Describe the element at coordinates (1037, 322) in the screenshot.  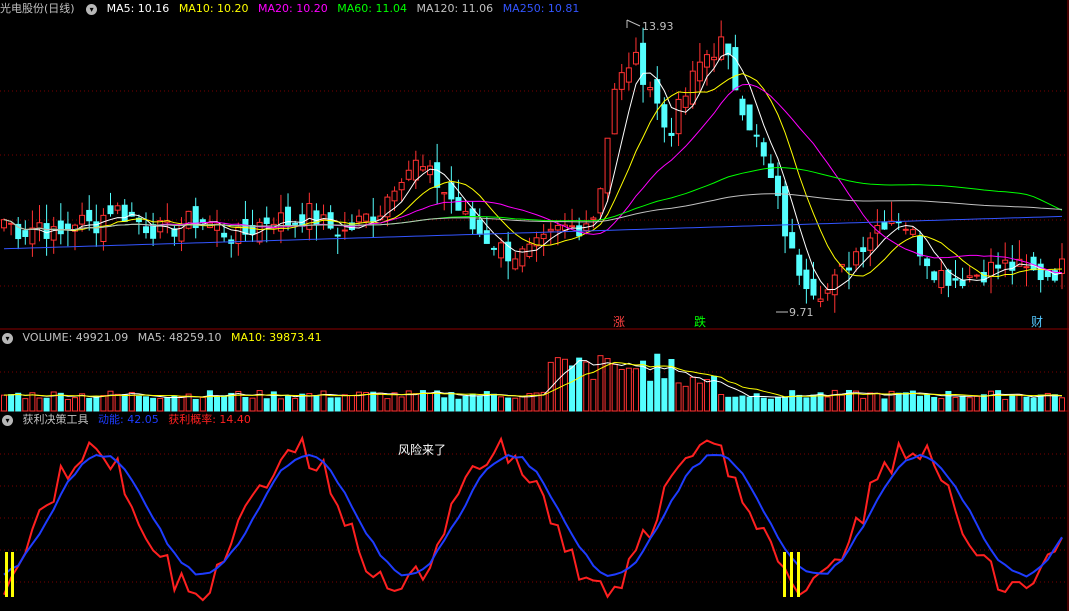
I see `marker-finance: 财` at that location.